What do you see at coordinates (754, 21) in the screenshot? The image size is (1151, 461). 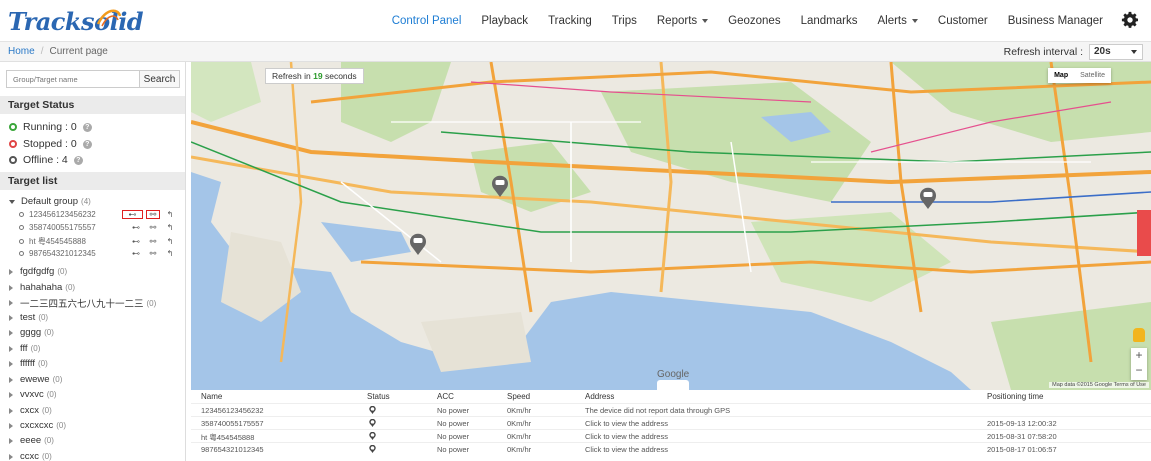 I see `nav-geozones: Geozones` at bounding box center [754, 21].